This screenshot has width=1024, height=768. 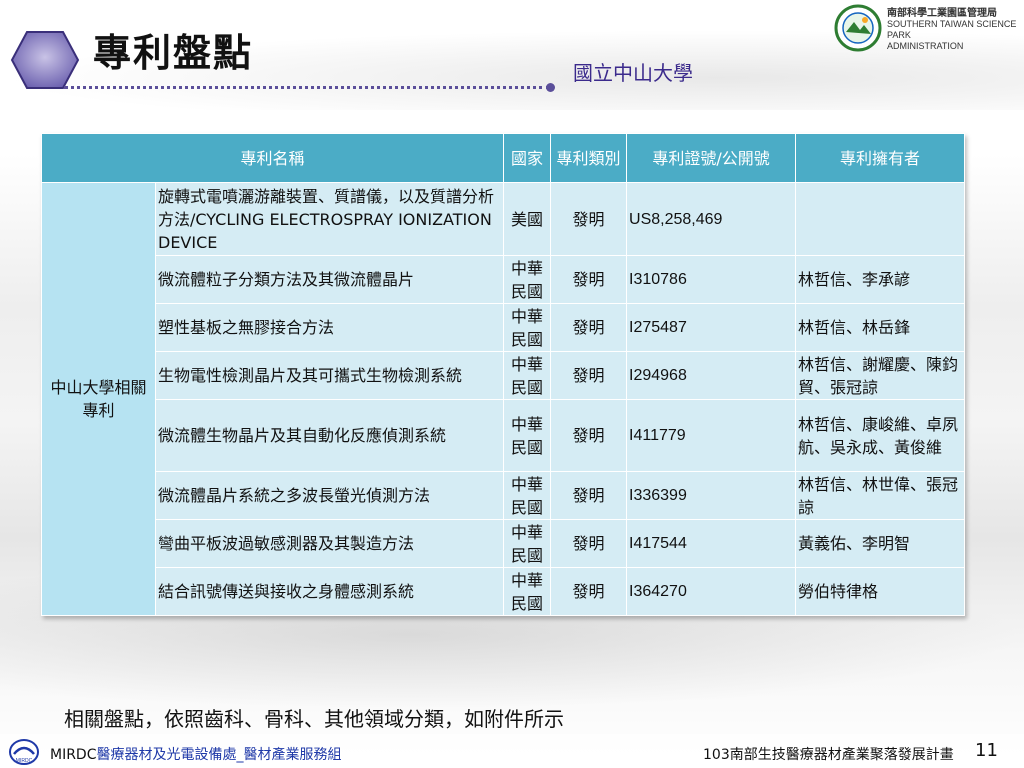 I want to click on header-patent-name: 專利名稱, so click(x=272, y=158).